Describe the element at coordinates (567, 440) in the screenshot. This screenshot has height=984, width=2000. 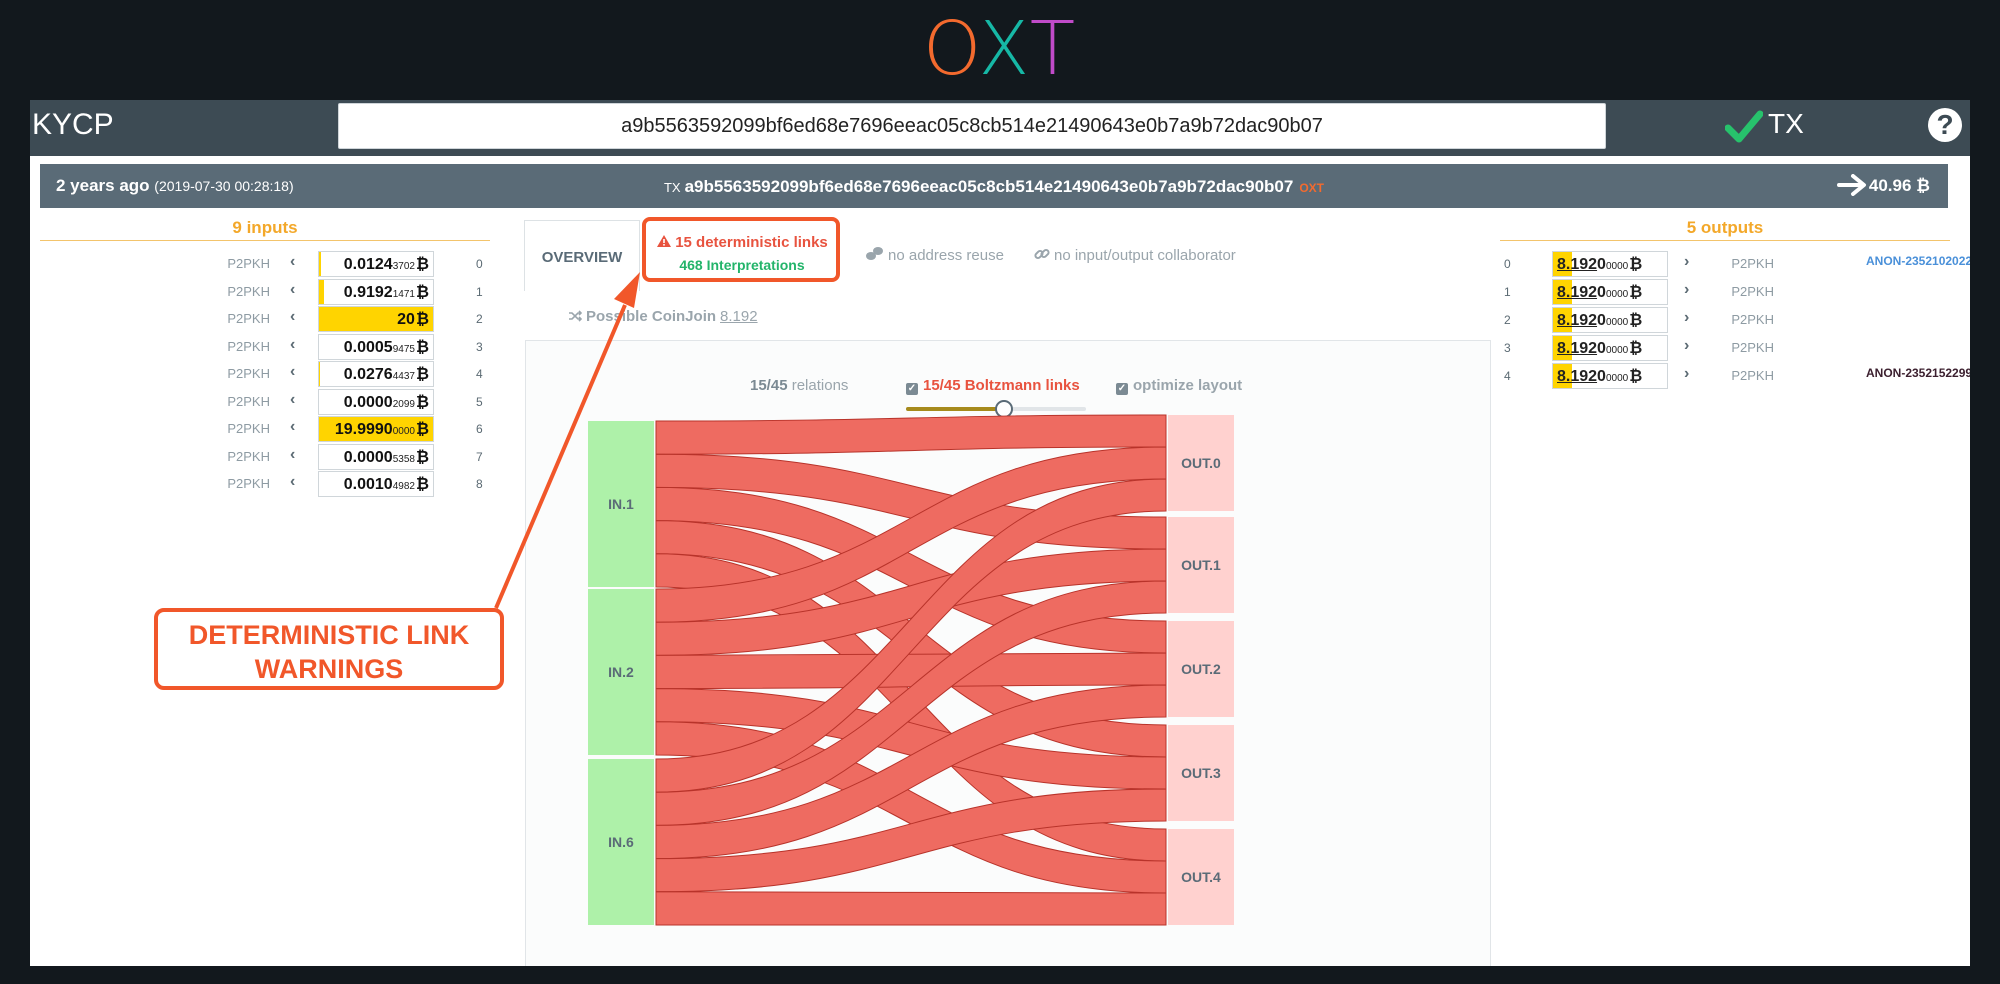
I see `callout-arrow` at that location.